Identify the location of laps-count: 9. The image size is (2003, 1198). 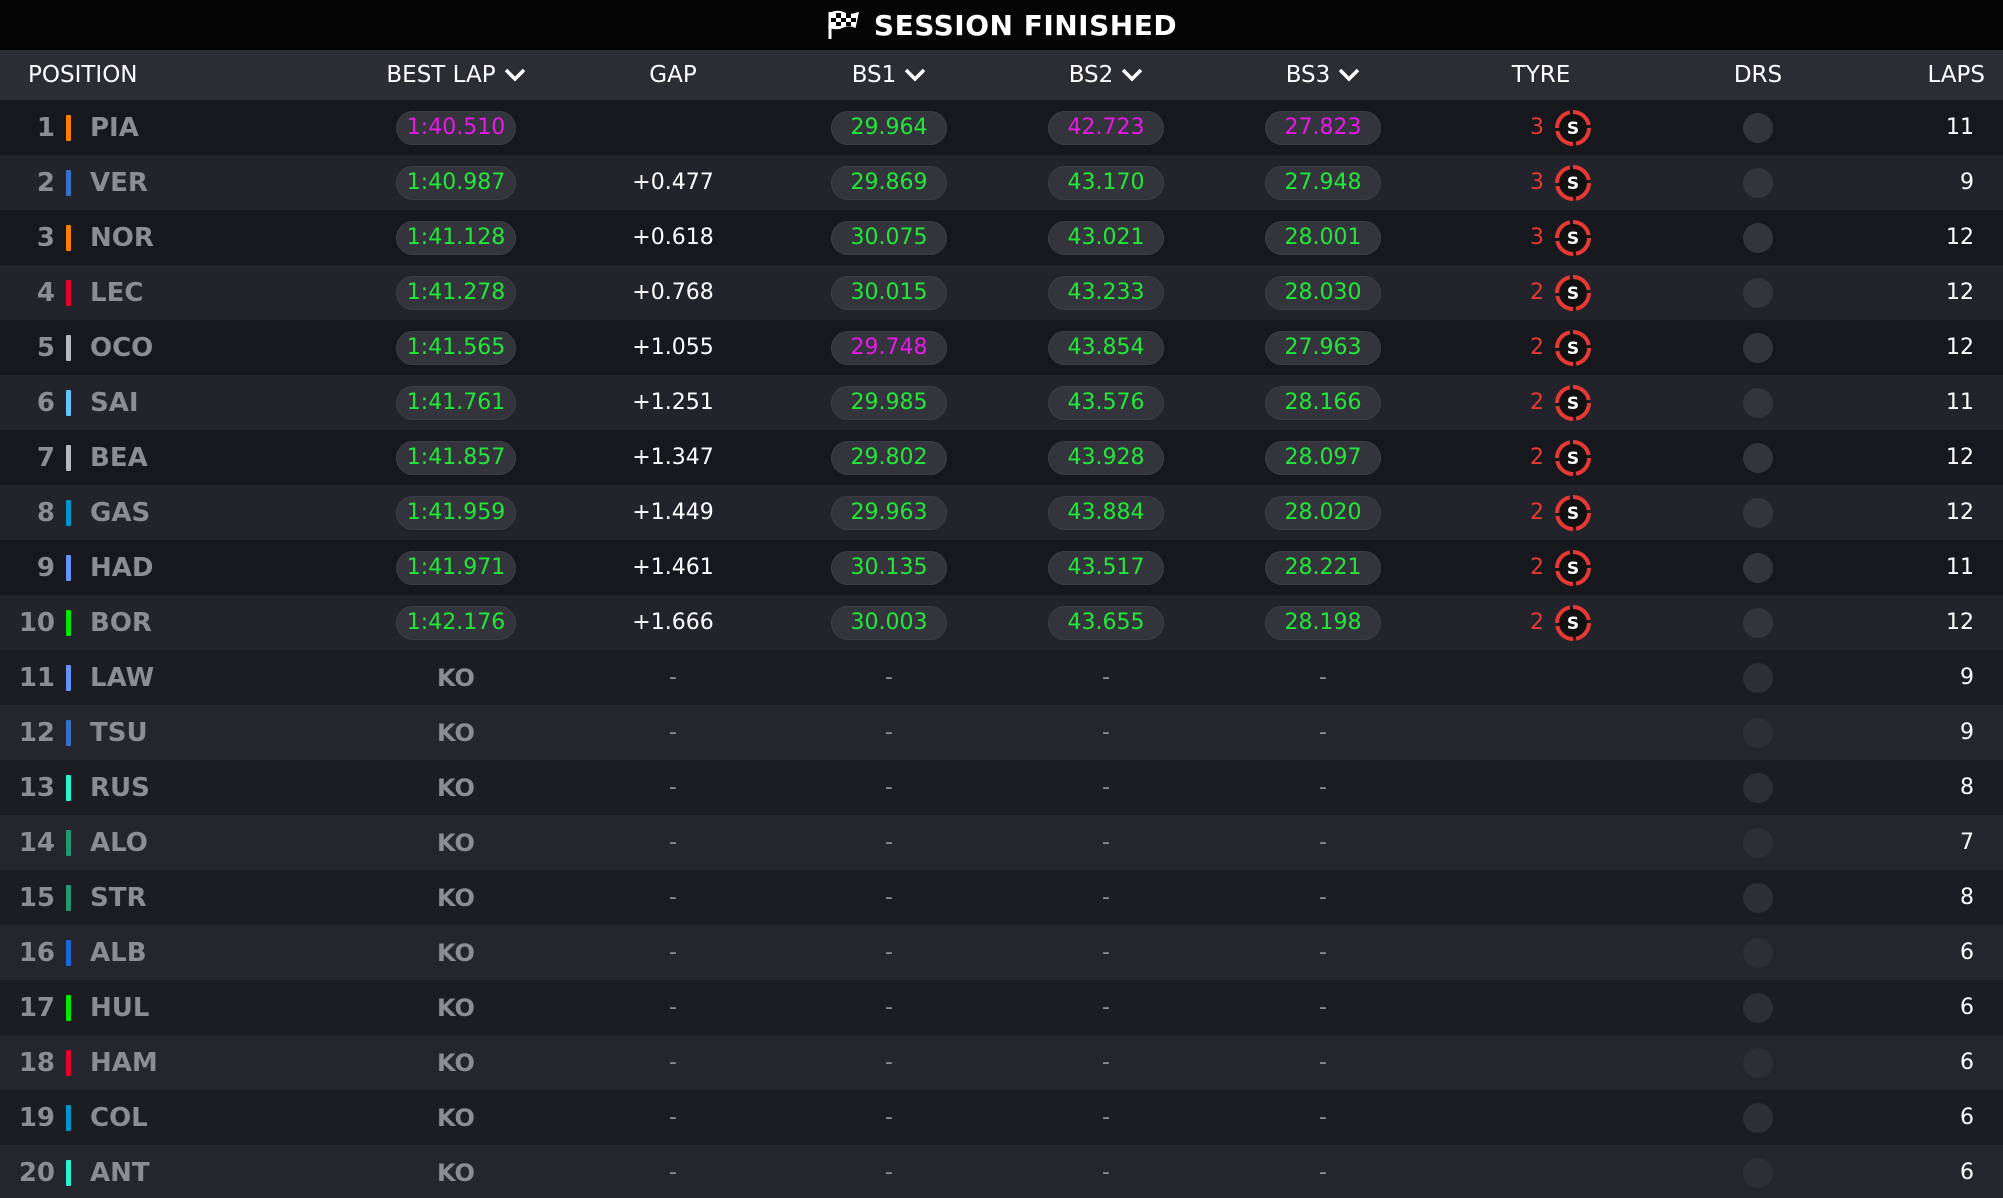
(1967, 677).